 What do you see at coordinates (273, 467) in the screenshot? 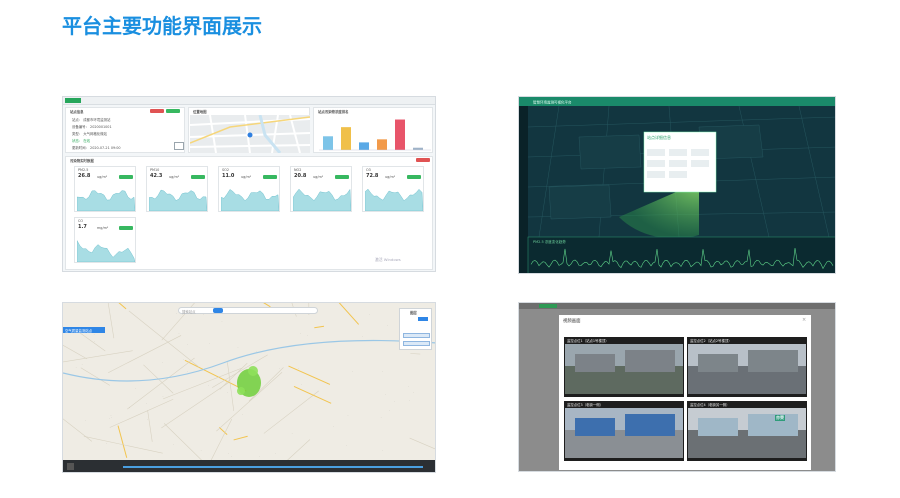
I see `timeline-track` at bounding box center [273, 467].